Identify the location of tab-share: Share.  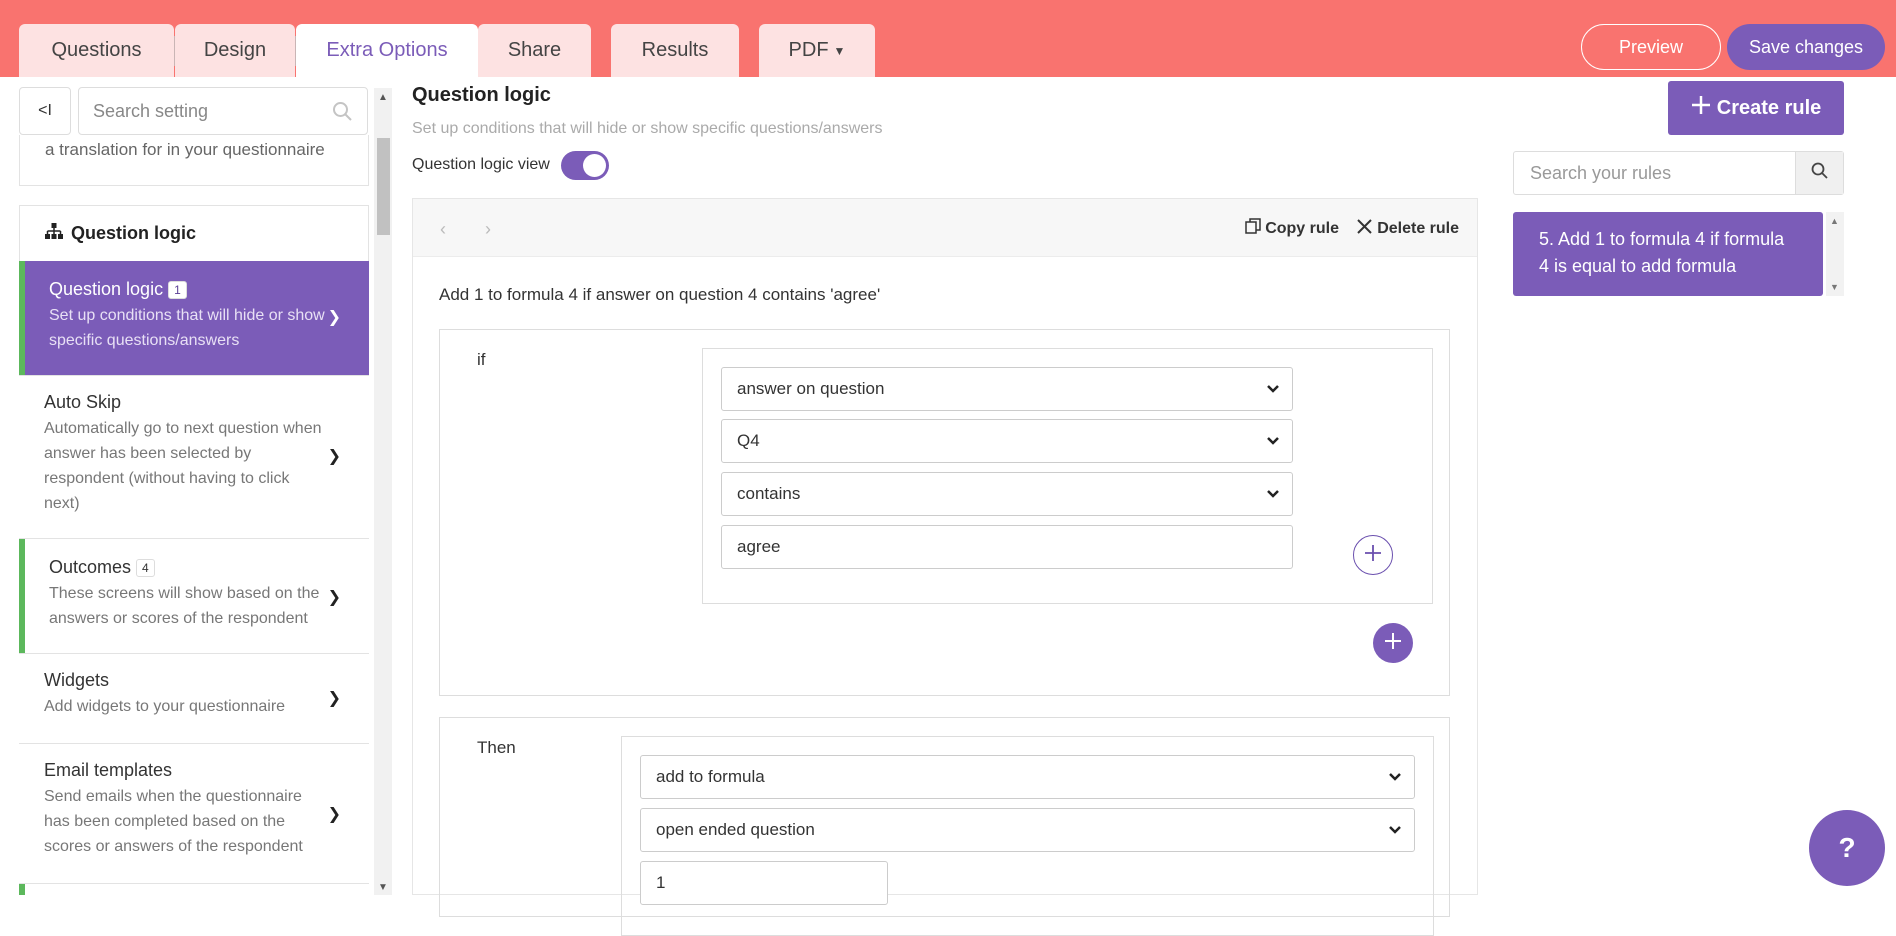
(534, 50).